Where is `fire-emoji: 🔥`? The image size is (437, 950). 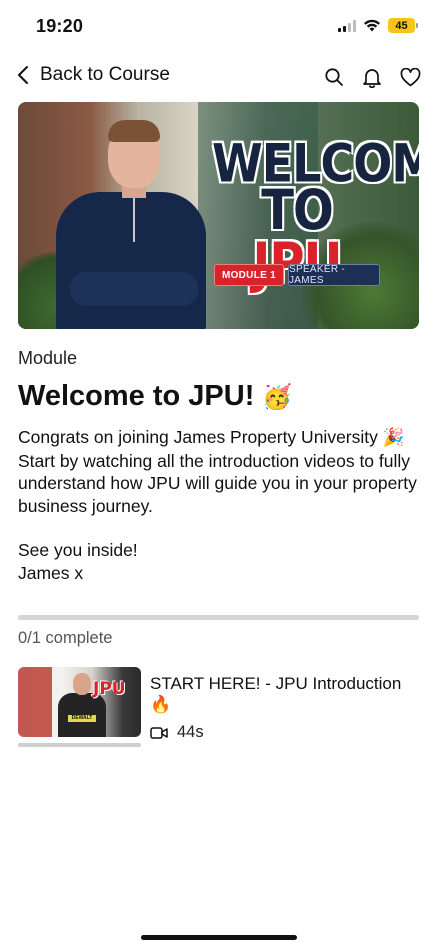 fire-emoji: 🔥 is located at coordinates (161, 705).